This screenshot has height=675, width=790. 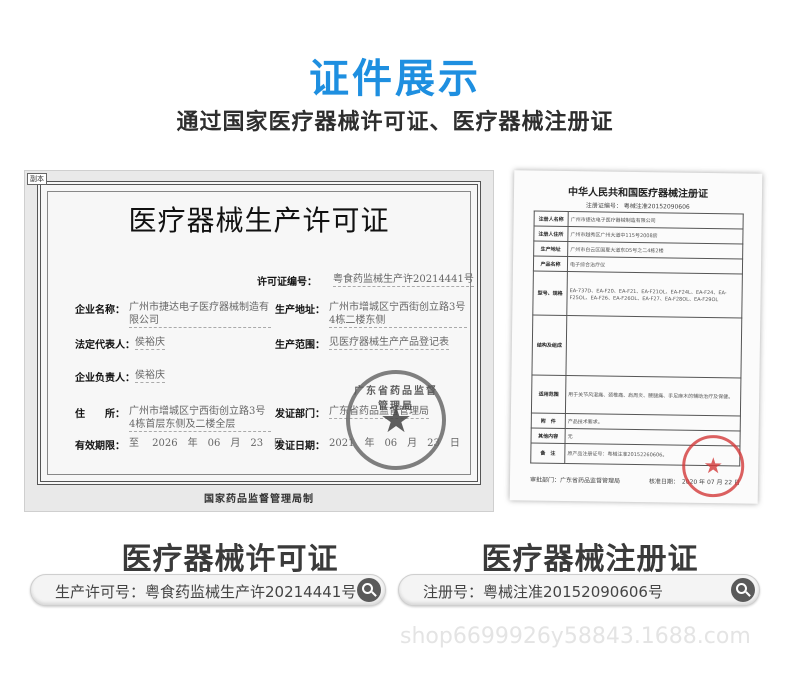 I want to click on license-number-text: 生产许可号：粤食药监械生产许20214441号, so click(x=206, y=592).